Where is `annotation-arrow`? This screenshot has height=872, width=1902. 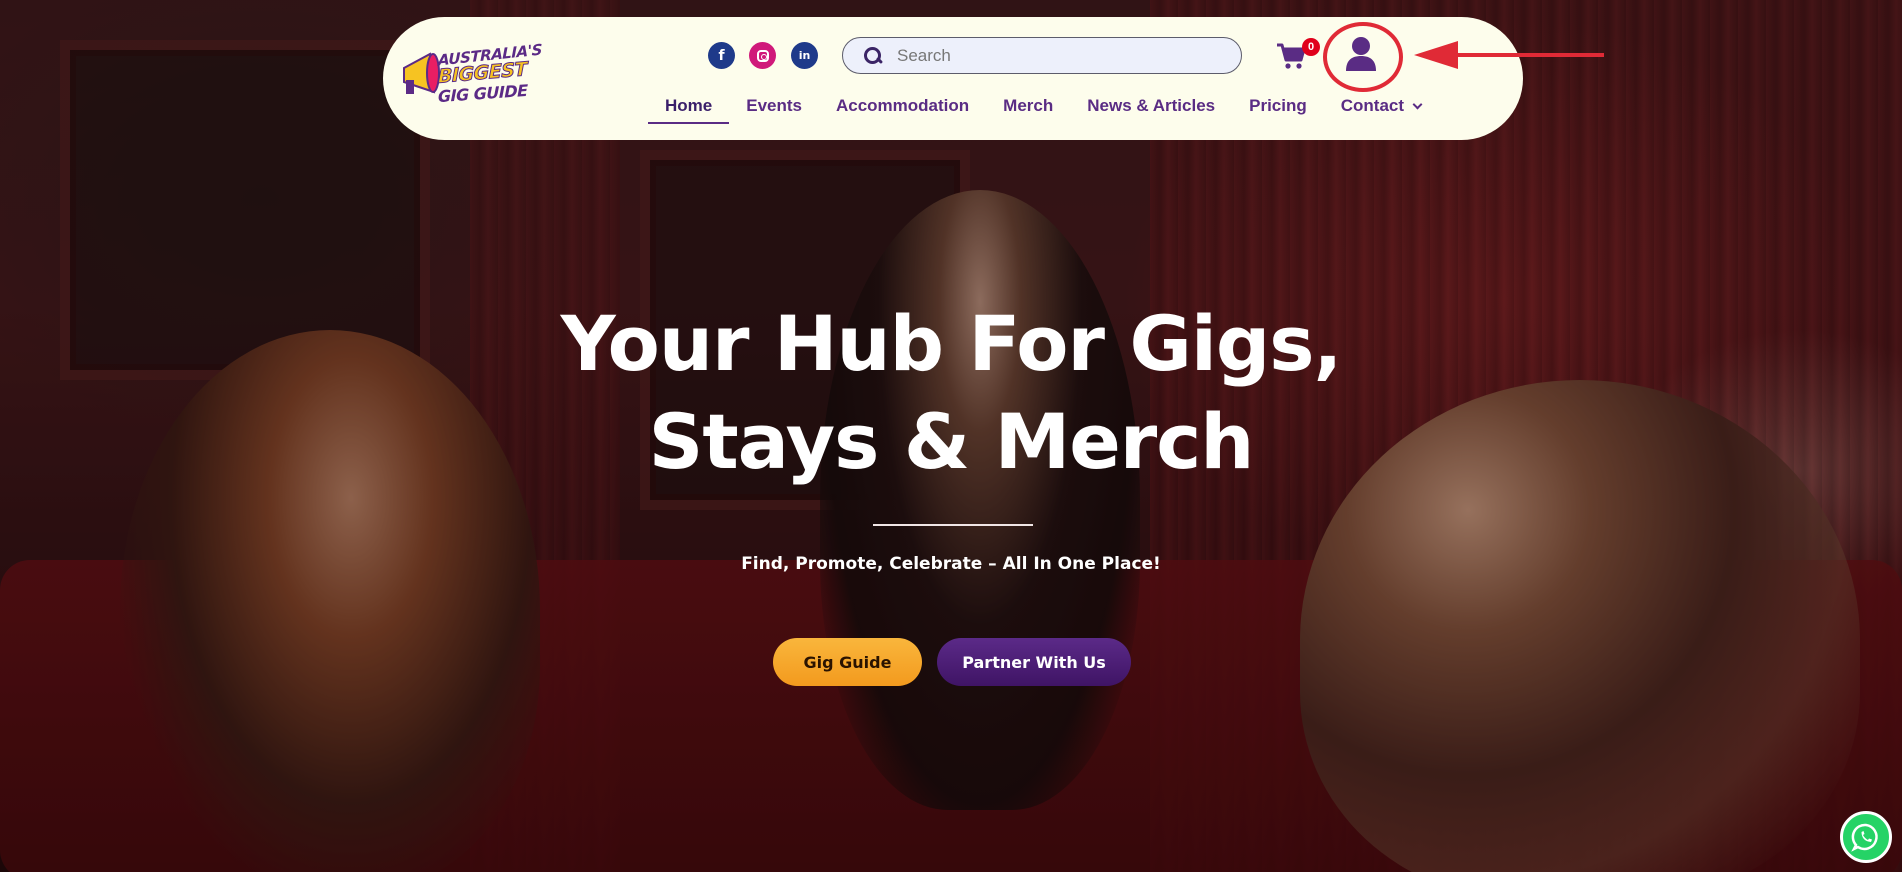
annotation-arrow is located at coordinates (1509, 55).